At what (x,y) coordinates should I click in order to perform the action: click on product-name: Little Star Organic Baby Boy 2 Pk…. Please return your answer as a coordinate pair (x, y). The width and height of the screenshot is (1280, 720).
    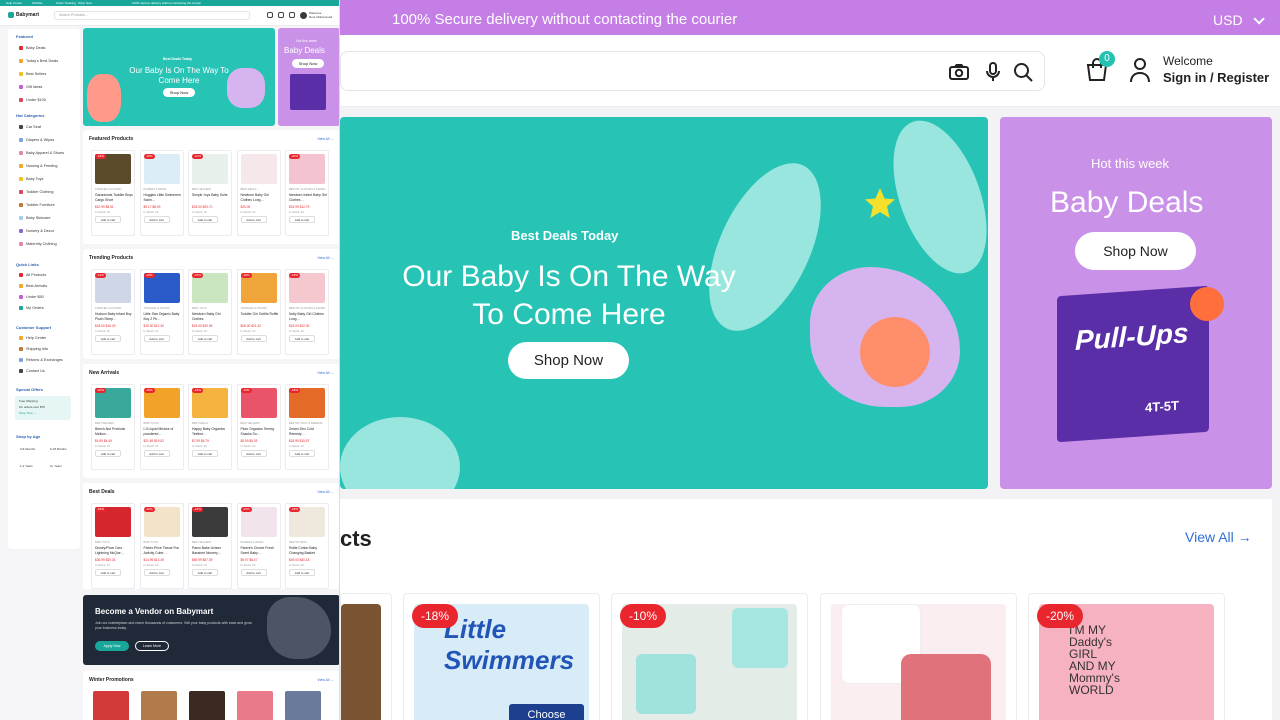
    Looking at the image, I should click on (163, 316).